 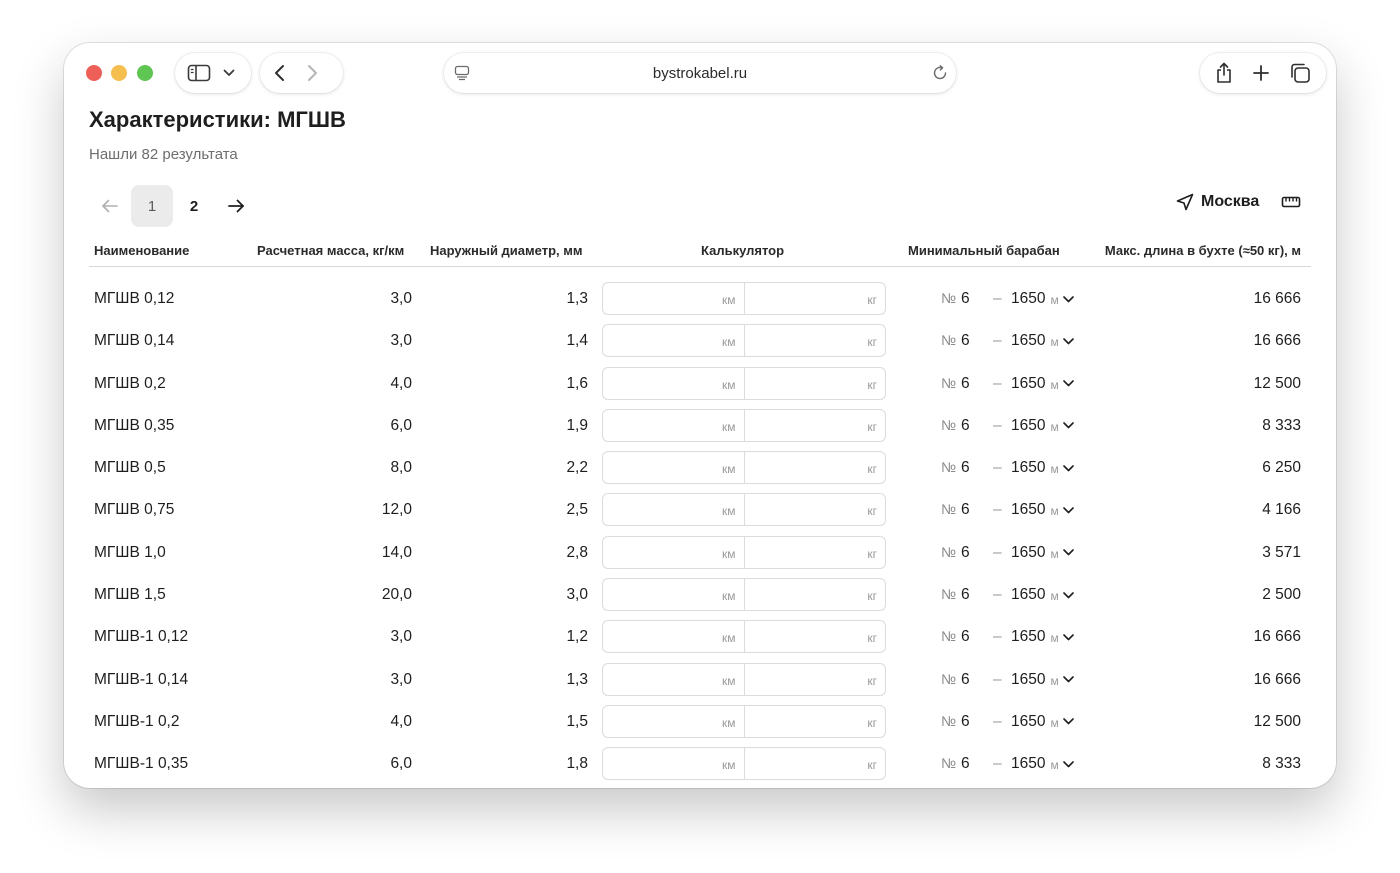 I want to click on next-page-button, so click(x=236, y=206).